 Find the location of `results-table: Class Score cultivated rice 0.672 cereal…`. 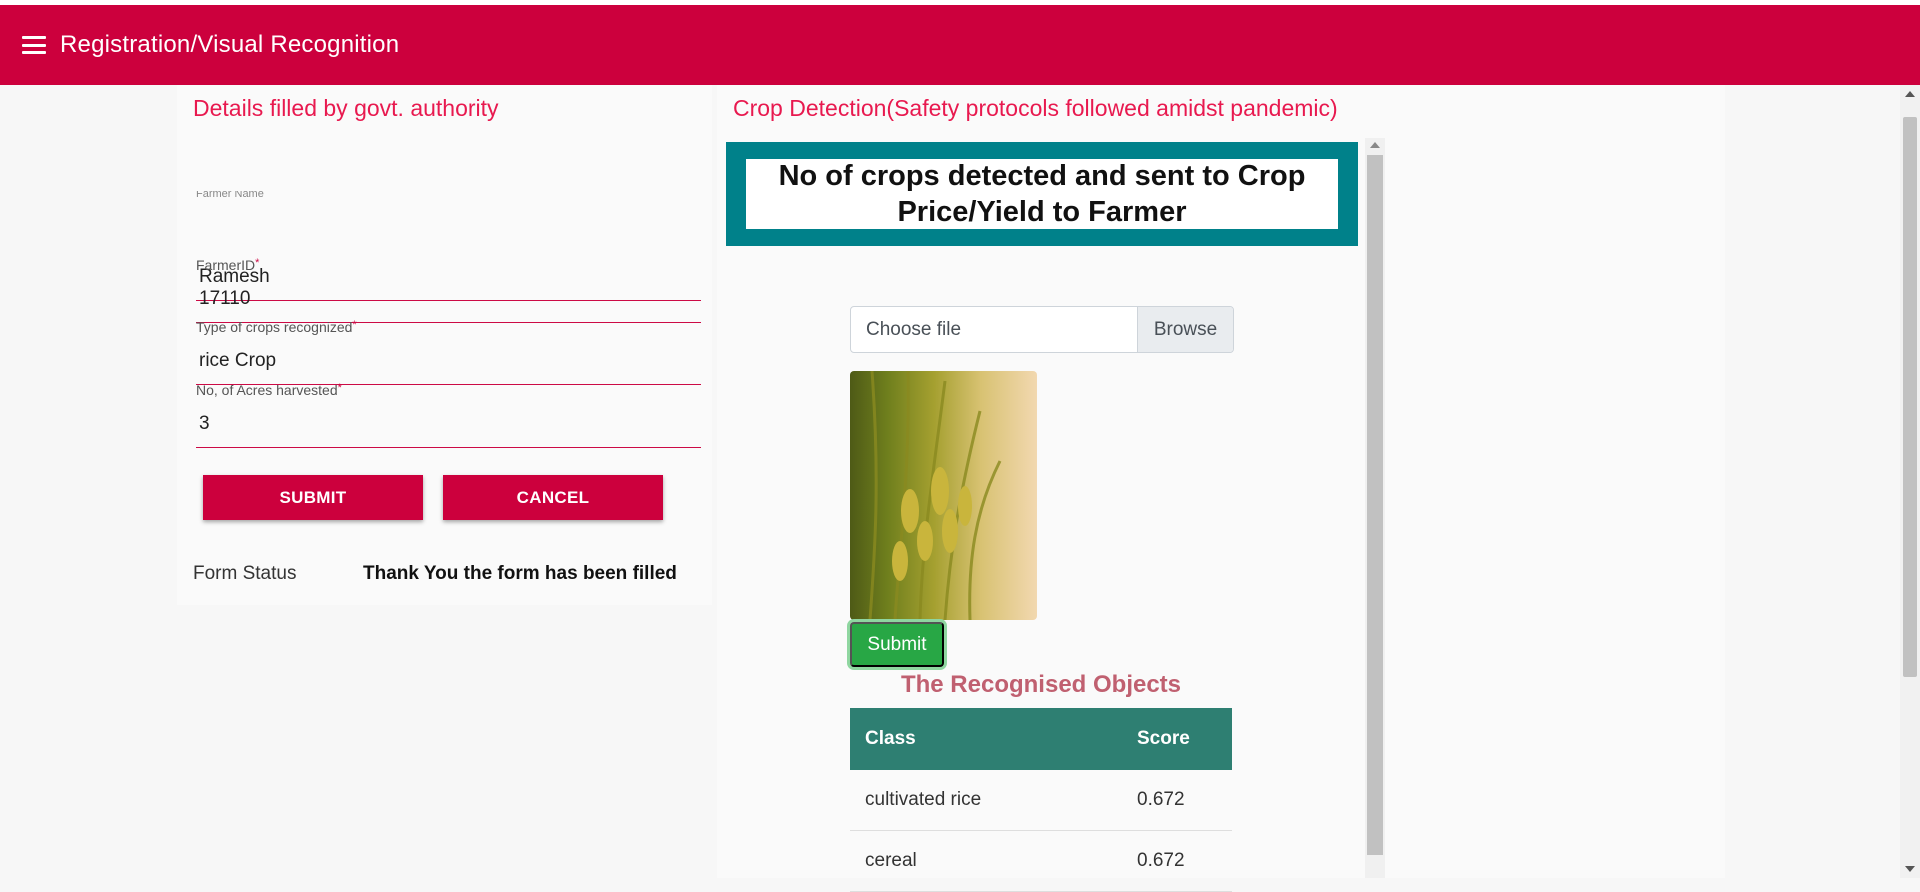

results-table: Class Score cultivated rice 0.672 cereal… is located at coordinates (1041, 800).